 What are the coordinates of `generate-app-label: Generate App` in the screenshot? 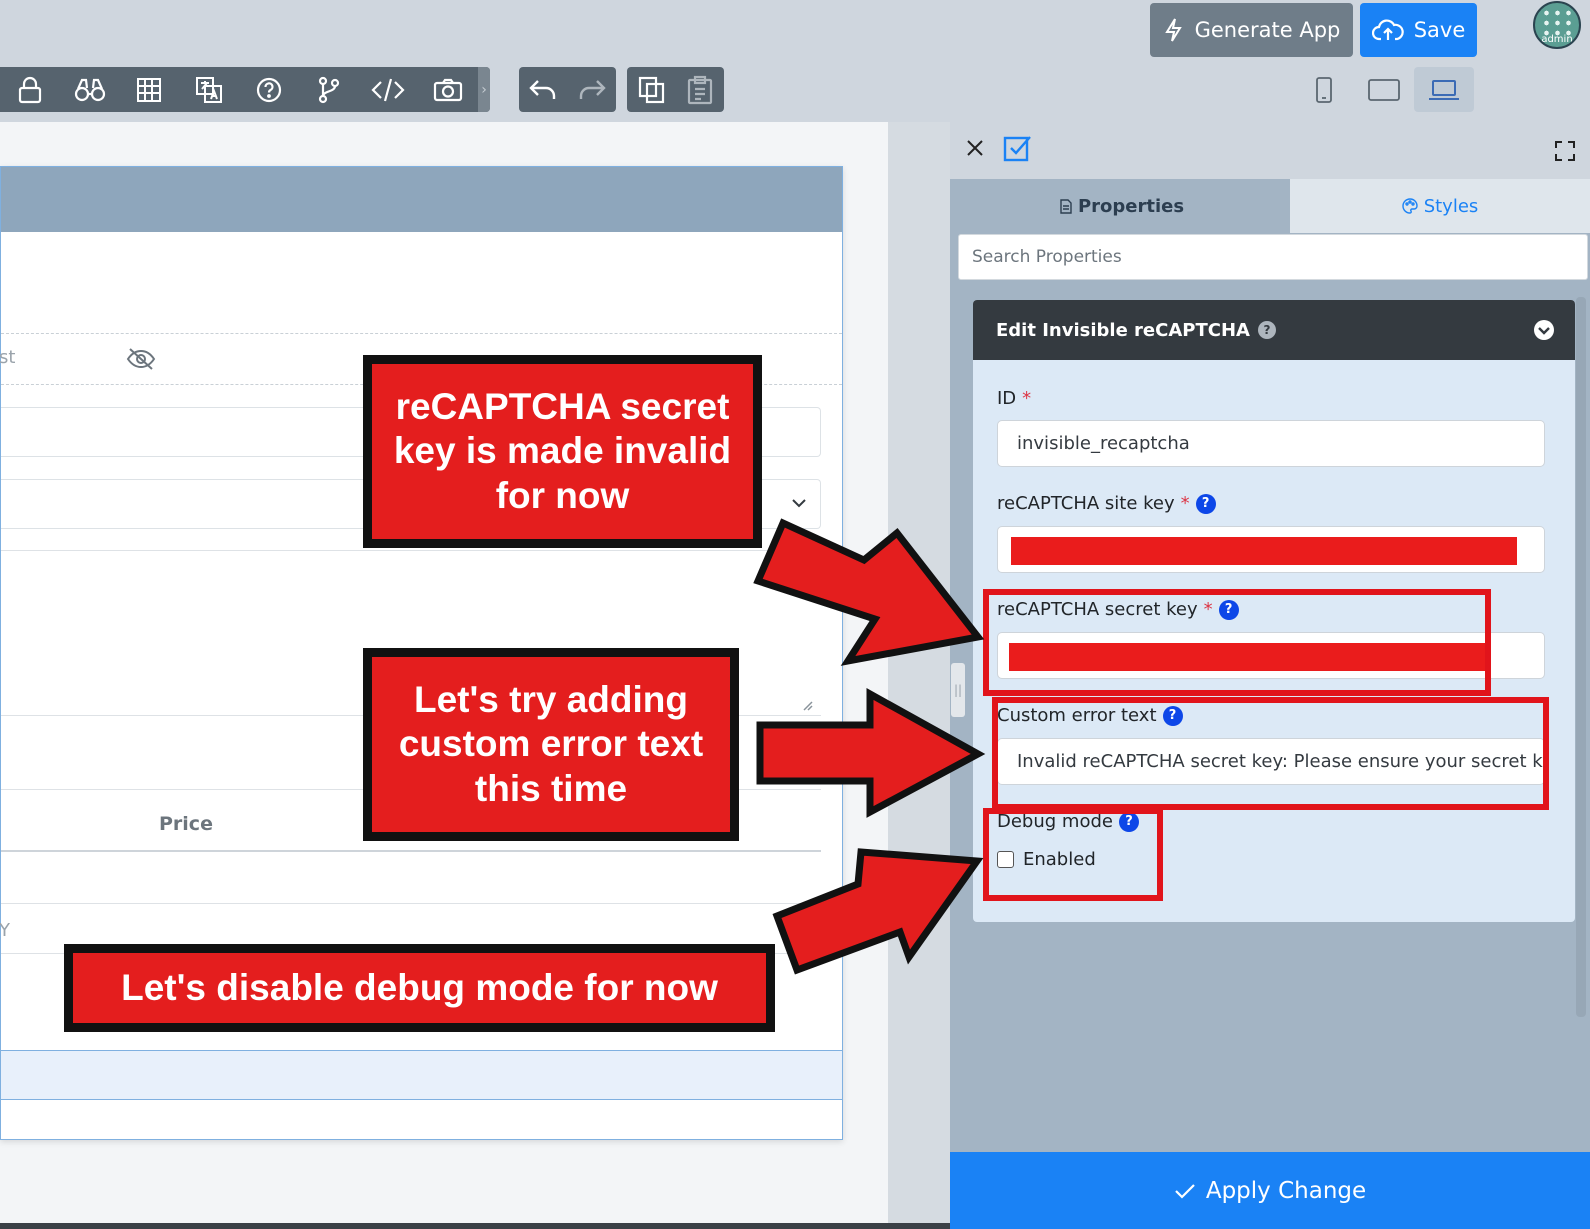 It's located at (1267, 30).